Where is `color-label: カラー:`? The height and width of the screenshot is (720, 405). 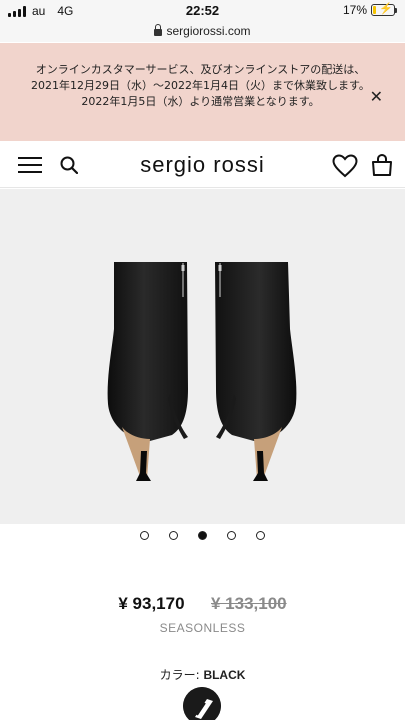 color-label: カラー: is located at coordinates (179, 675).